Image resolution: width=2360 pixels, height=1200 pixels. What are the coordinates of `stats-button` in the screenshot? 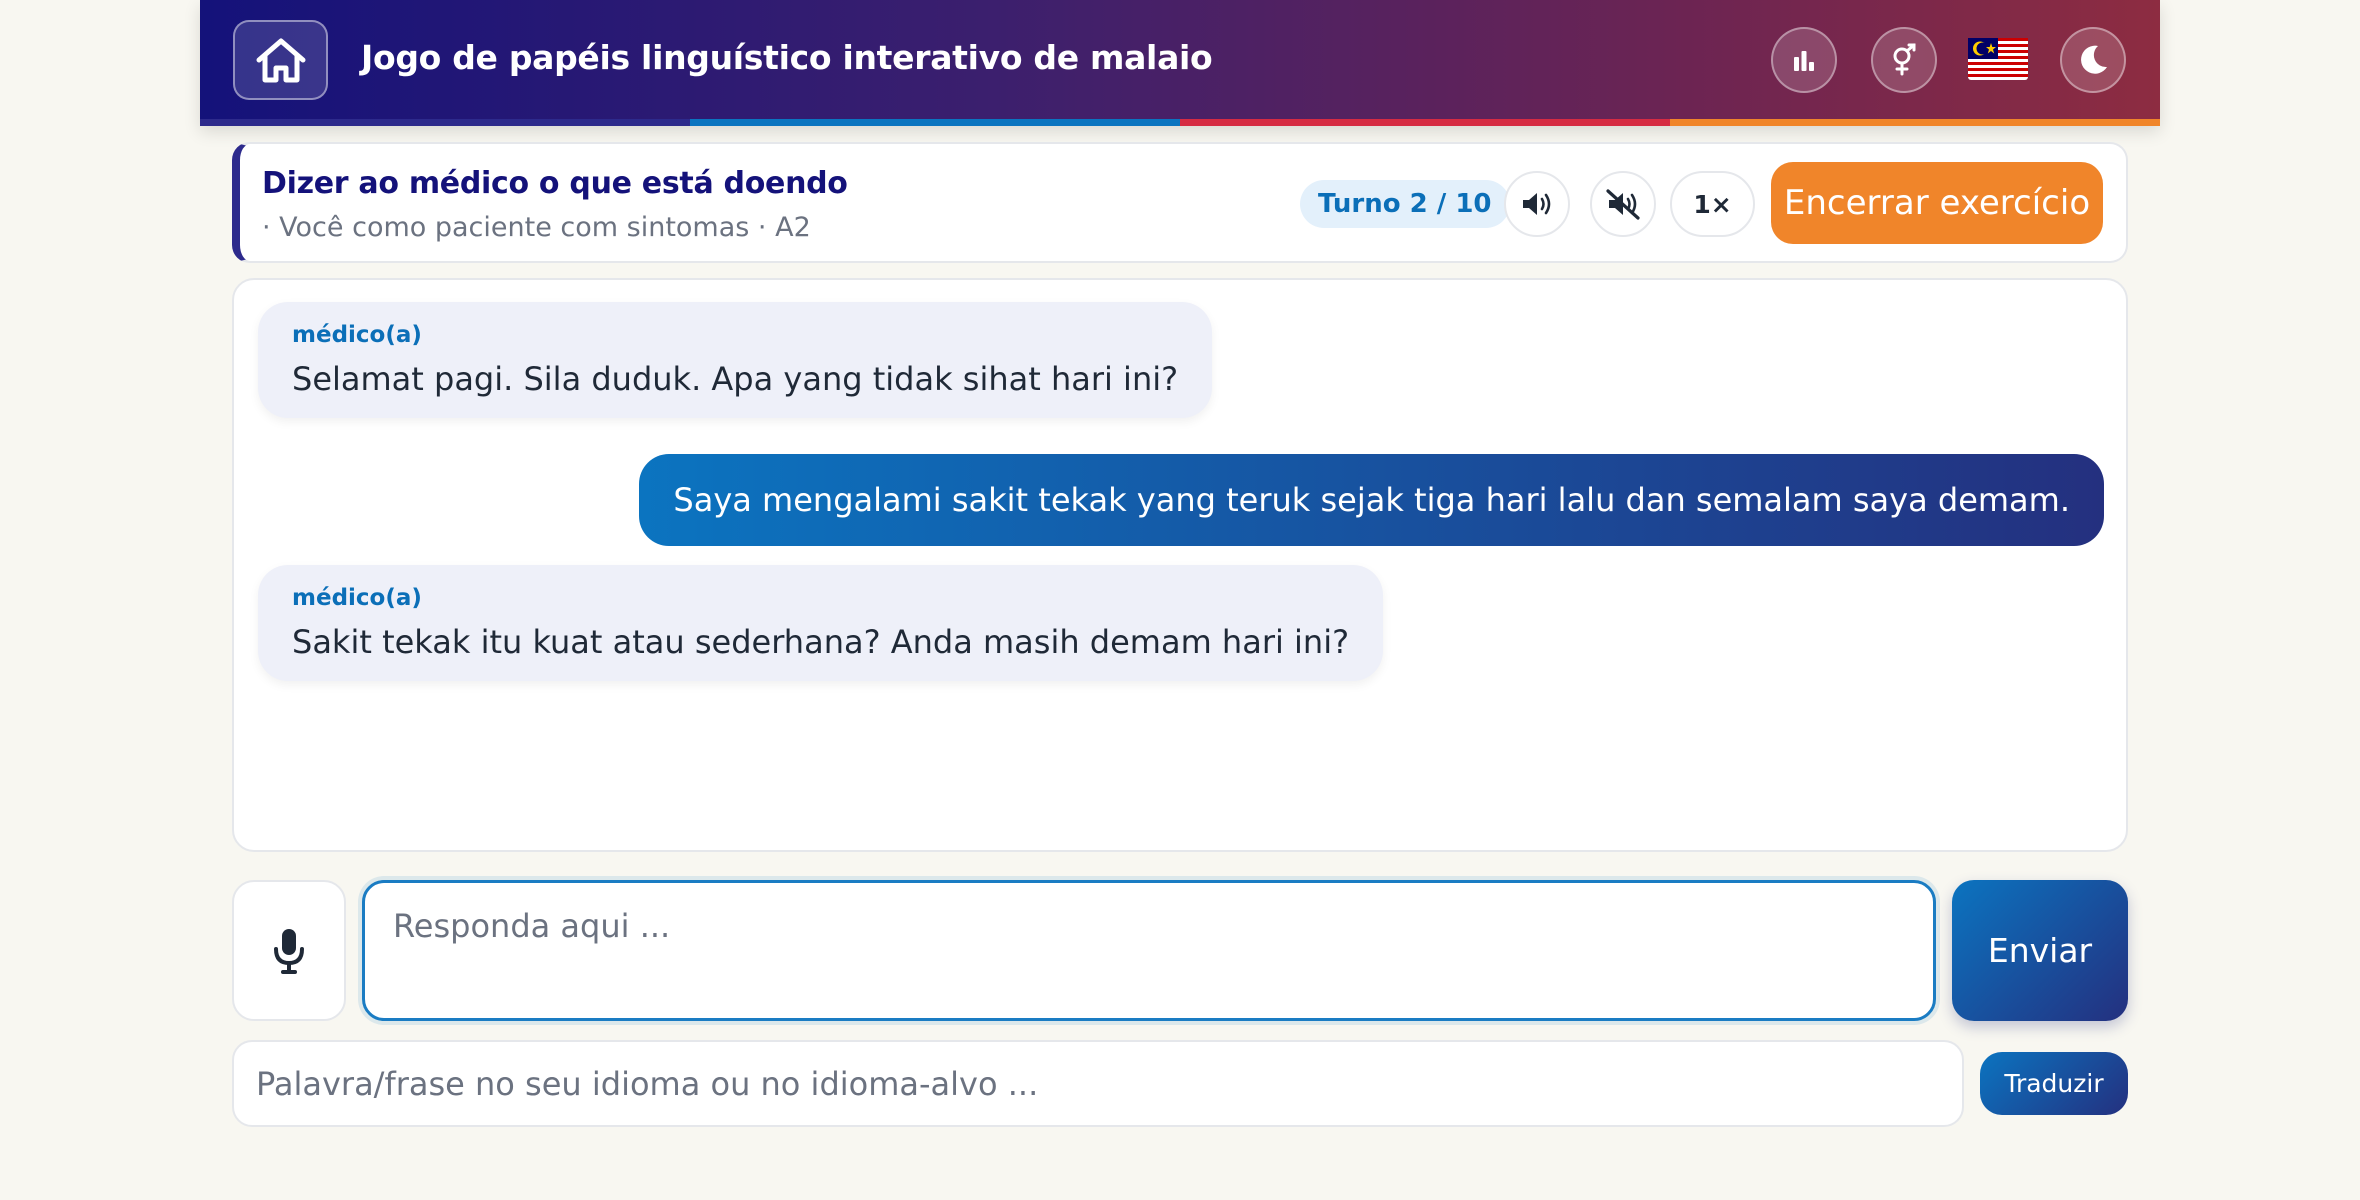 It's located at (1804, 60).